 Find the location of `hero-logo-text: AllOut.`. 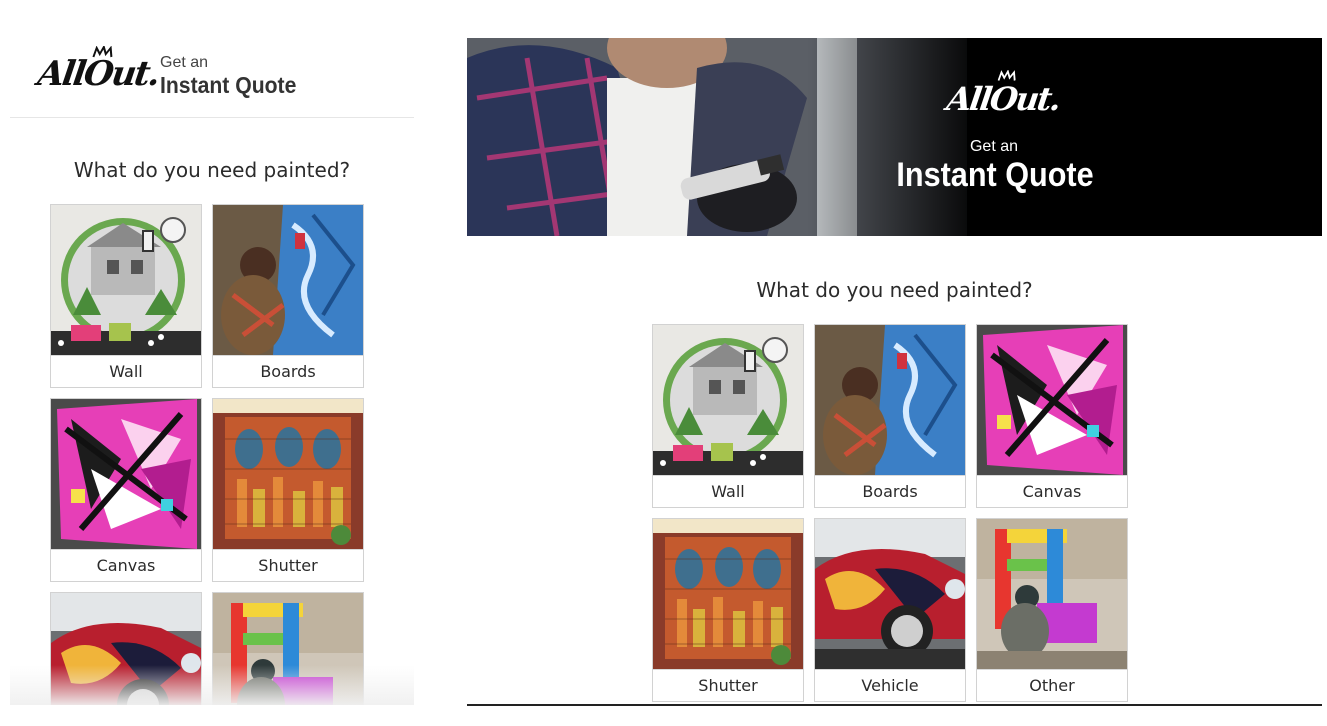

hero-logo-text: AllOut. is located at coordinates (1003, 99).